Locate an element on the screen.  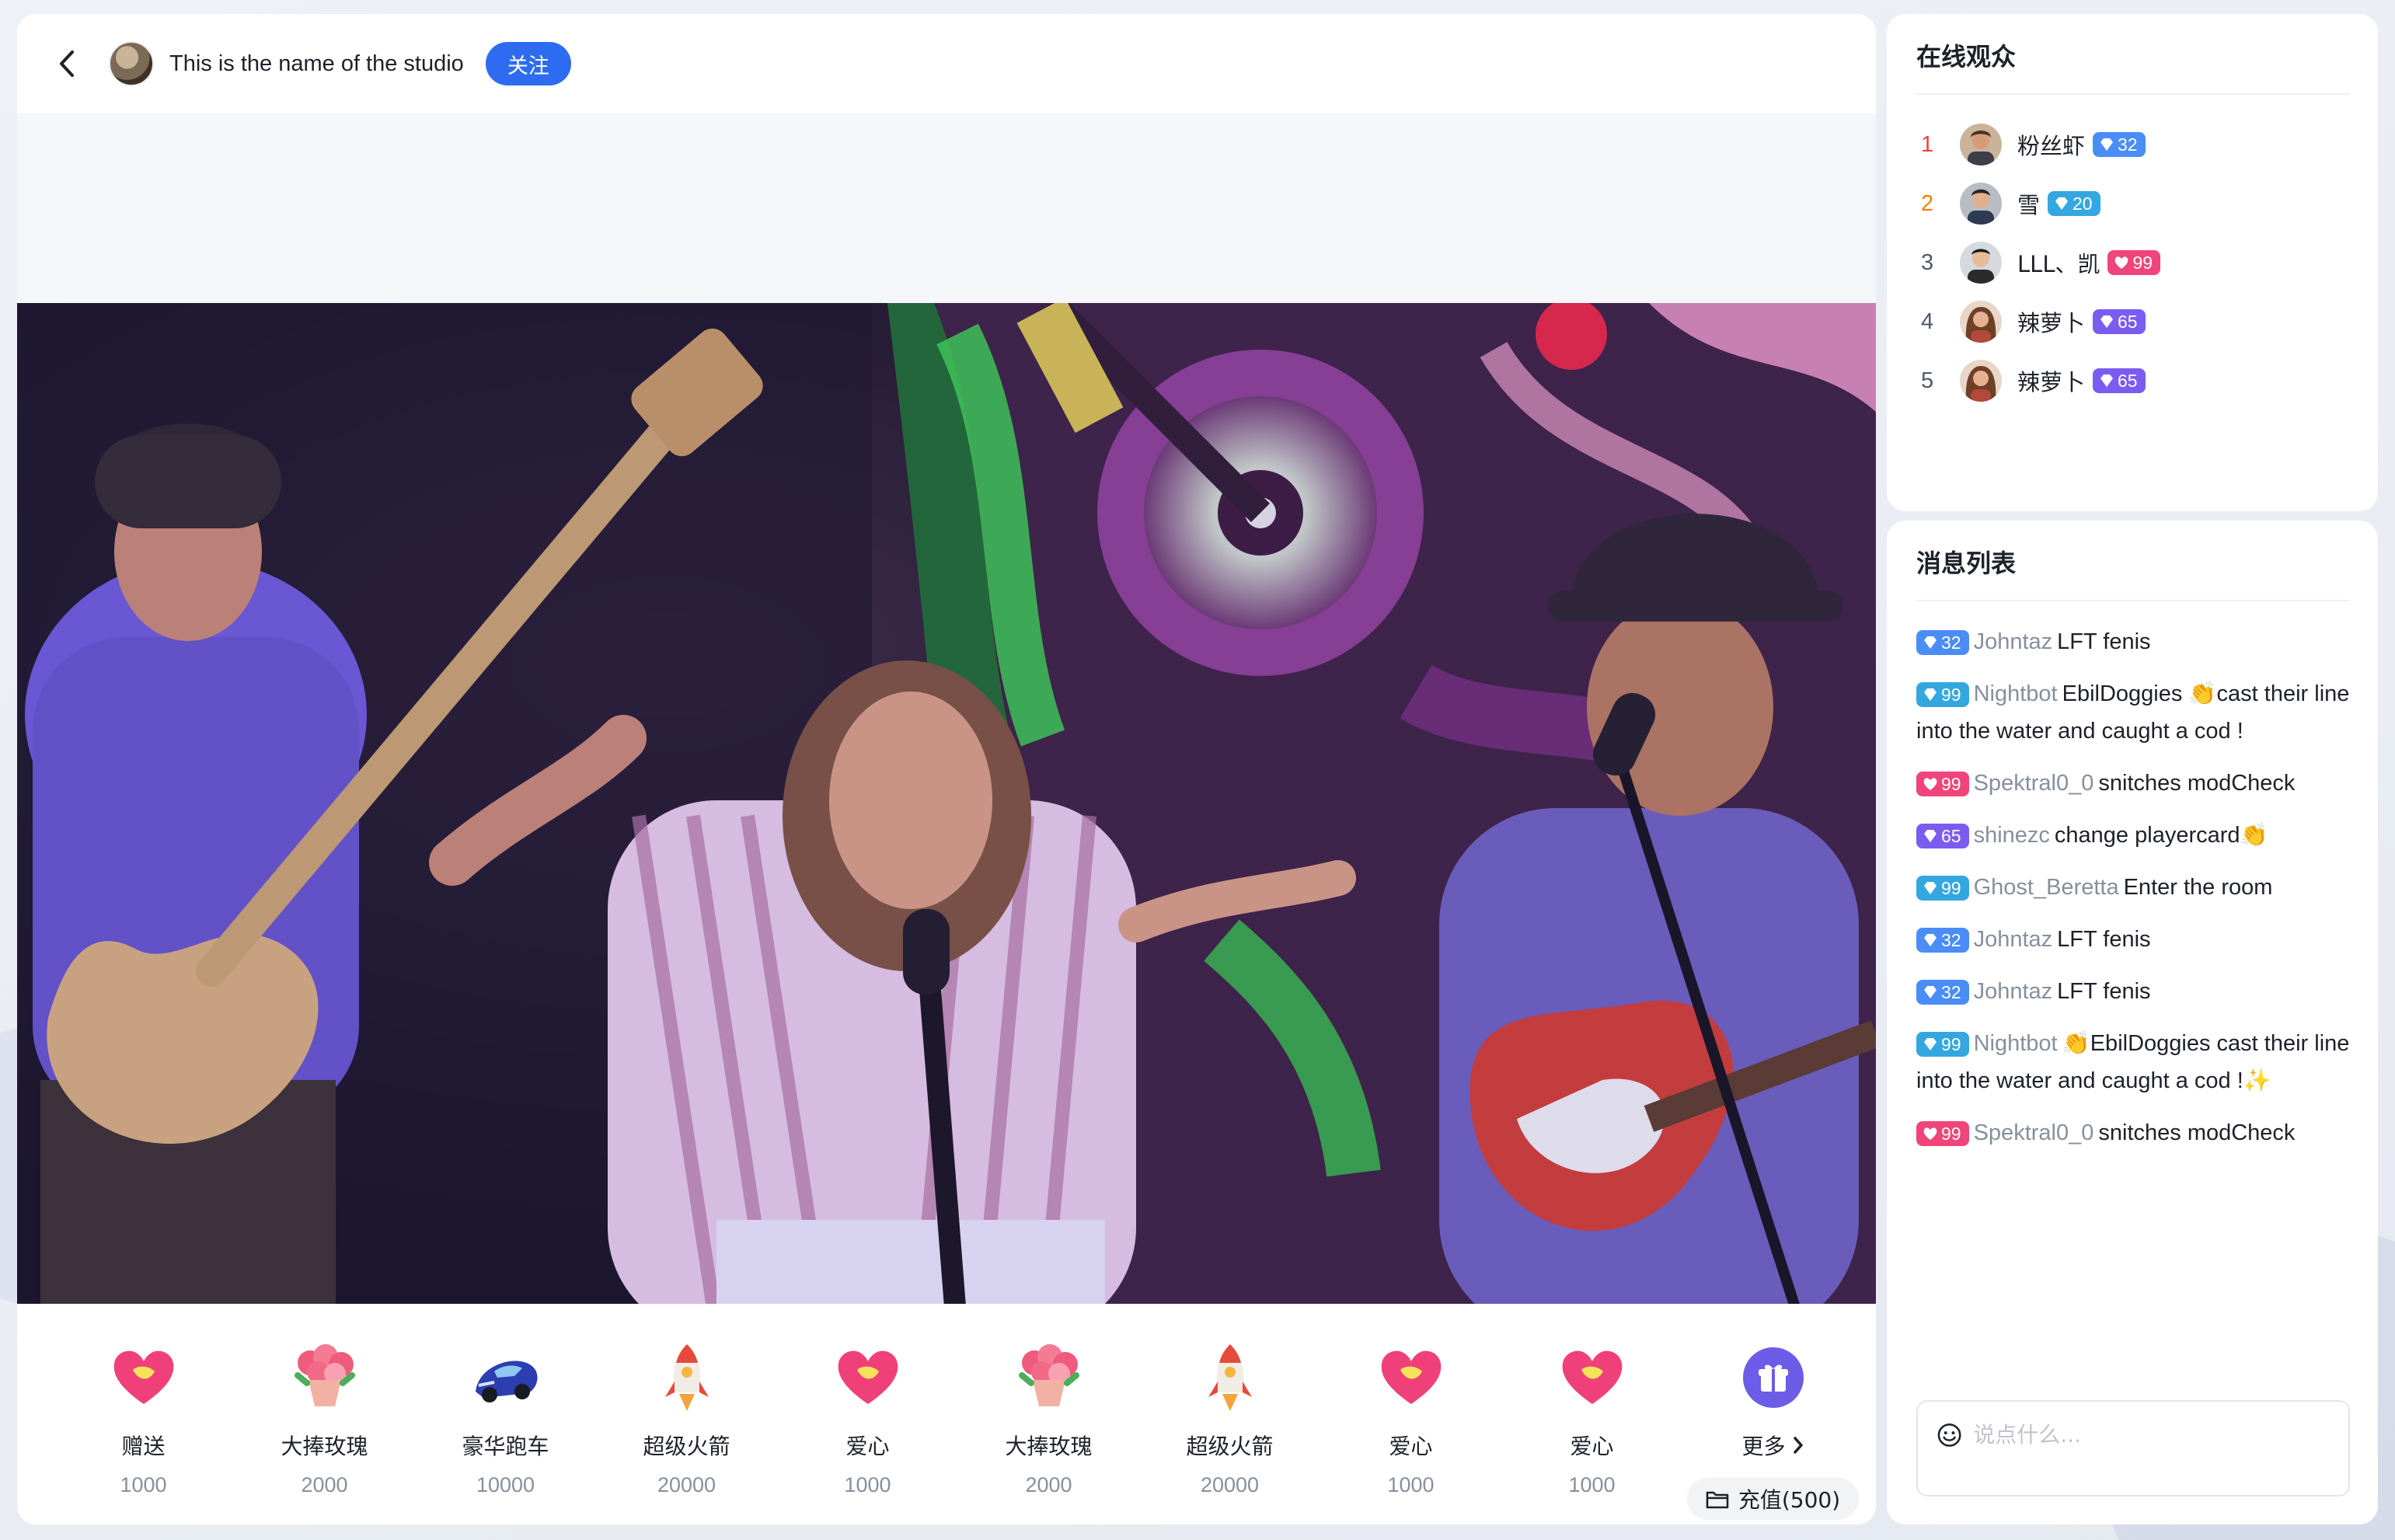
recharge-button: 充值(500) is located at coordinates (1773, 1499).